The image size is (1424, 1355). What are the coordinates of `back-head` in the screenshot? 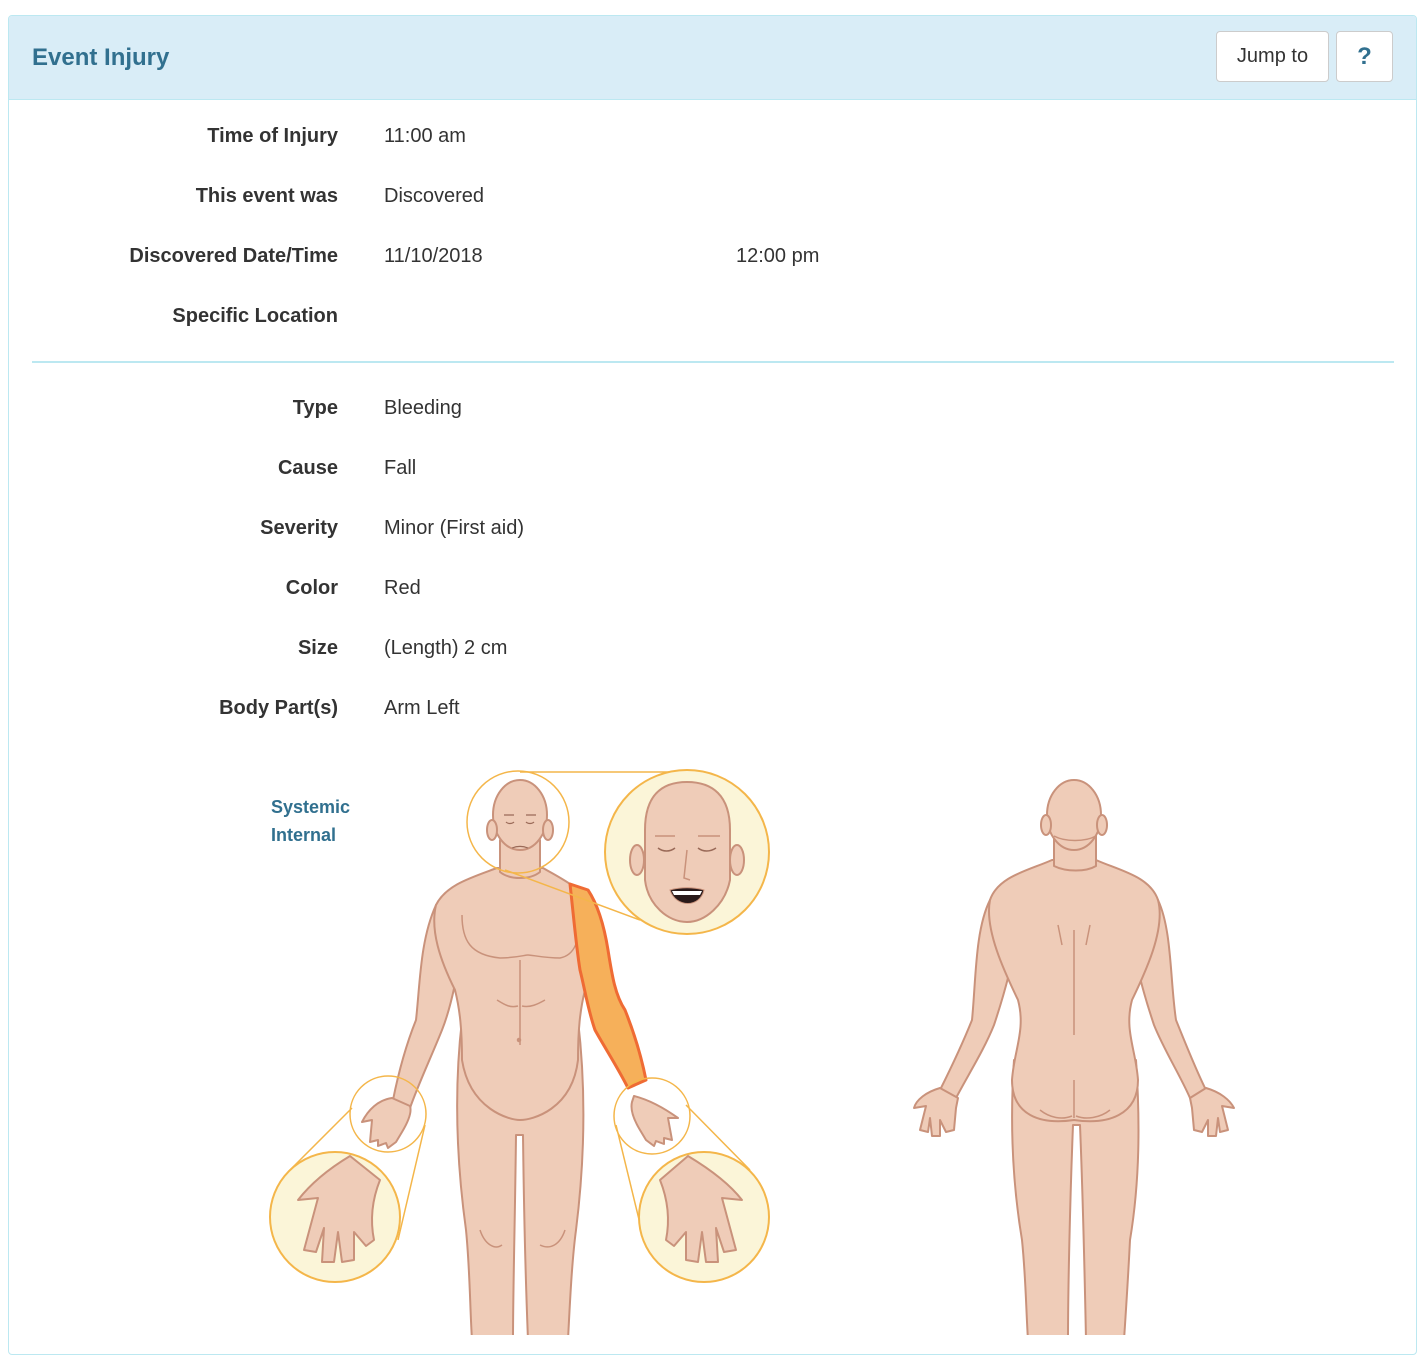 It's located at (1074, 815).